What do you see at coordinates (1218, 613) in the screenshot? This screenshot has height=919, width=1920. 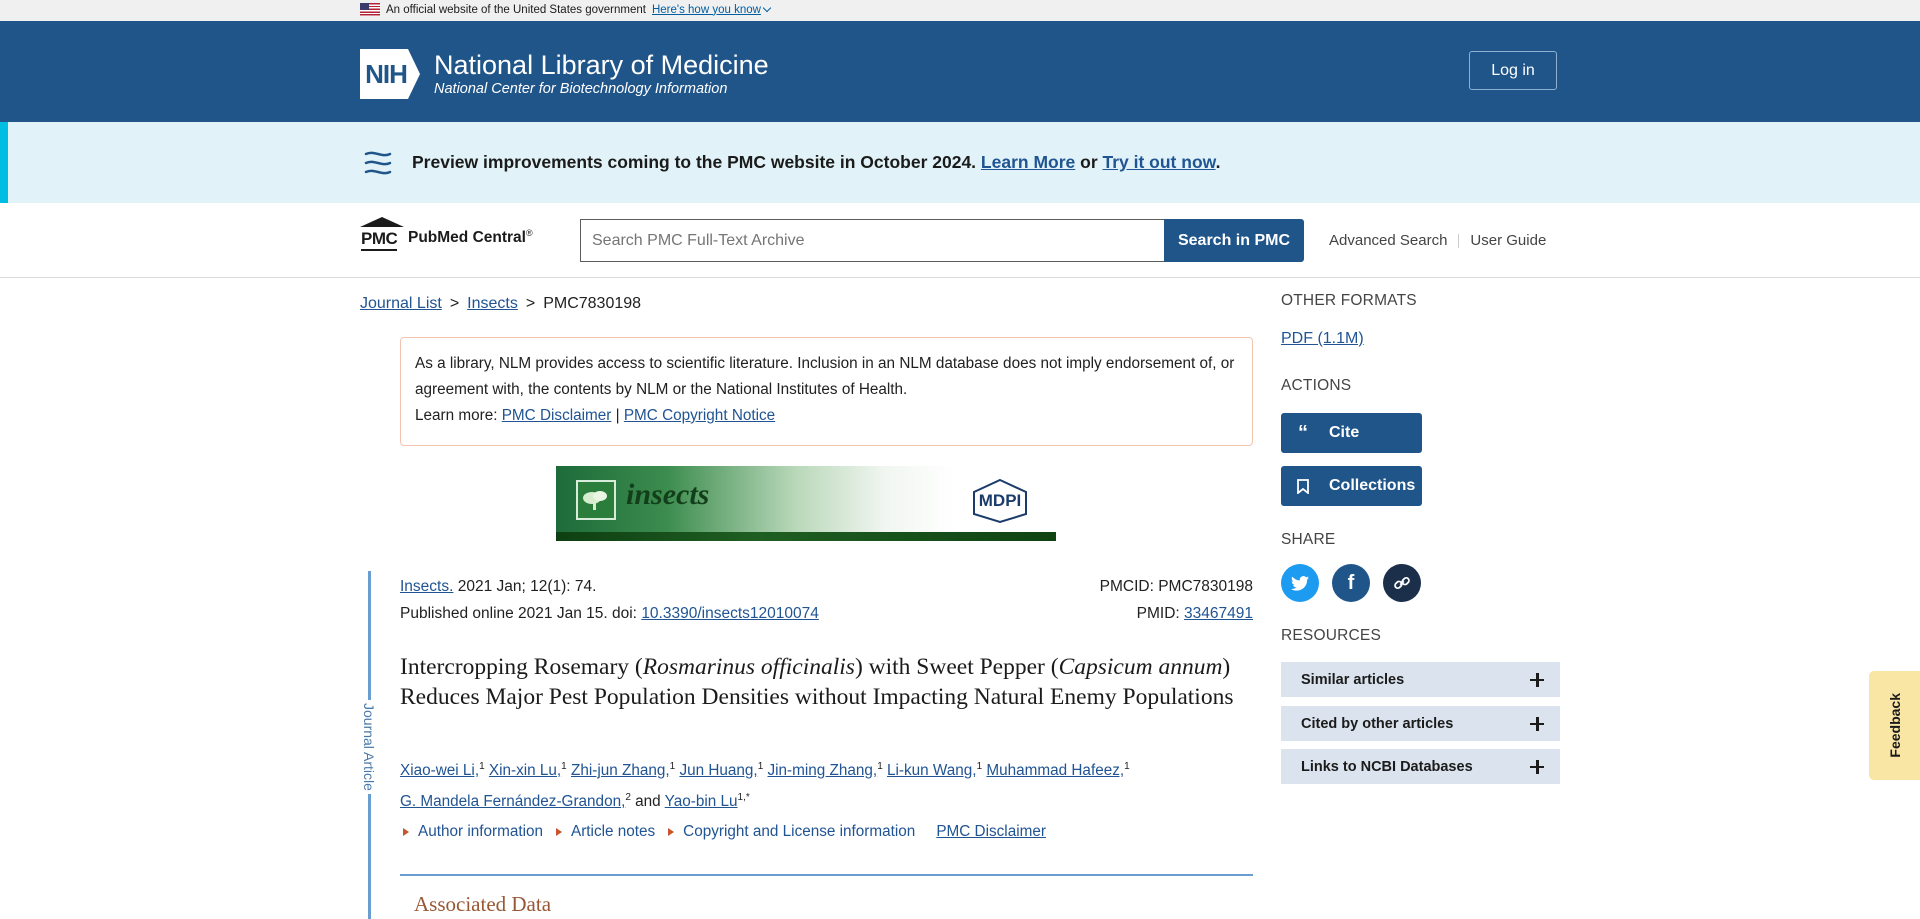 I see `pmid-link: 33467491` at bounding box center [1218, 613].